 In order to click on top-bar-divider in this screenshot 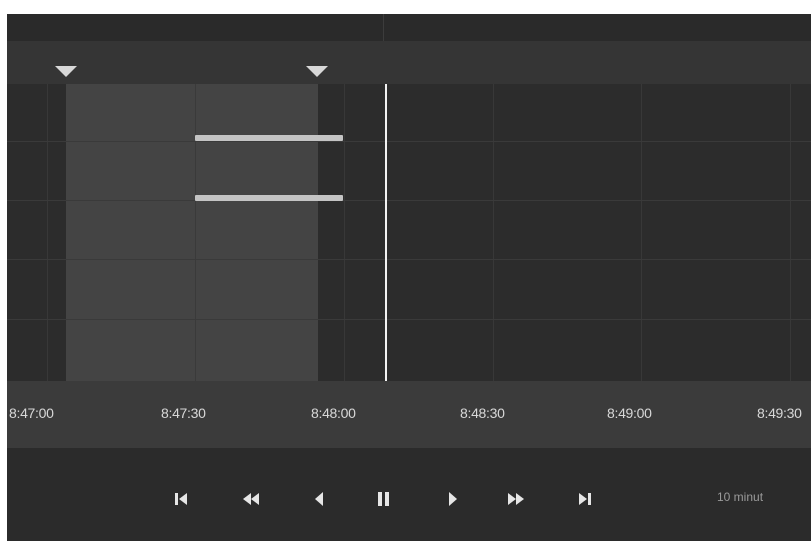, I will do `click(383, 27)`.